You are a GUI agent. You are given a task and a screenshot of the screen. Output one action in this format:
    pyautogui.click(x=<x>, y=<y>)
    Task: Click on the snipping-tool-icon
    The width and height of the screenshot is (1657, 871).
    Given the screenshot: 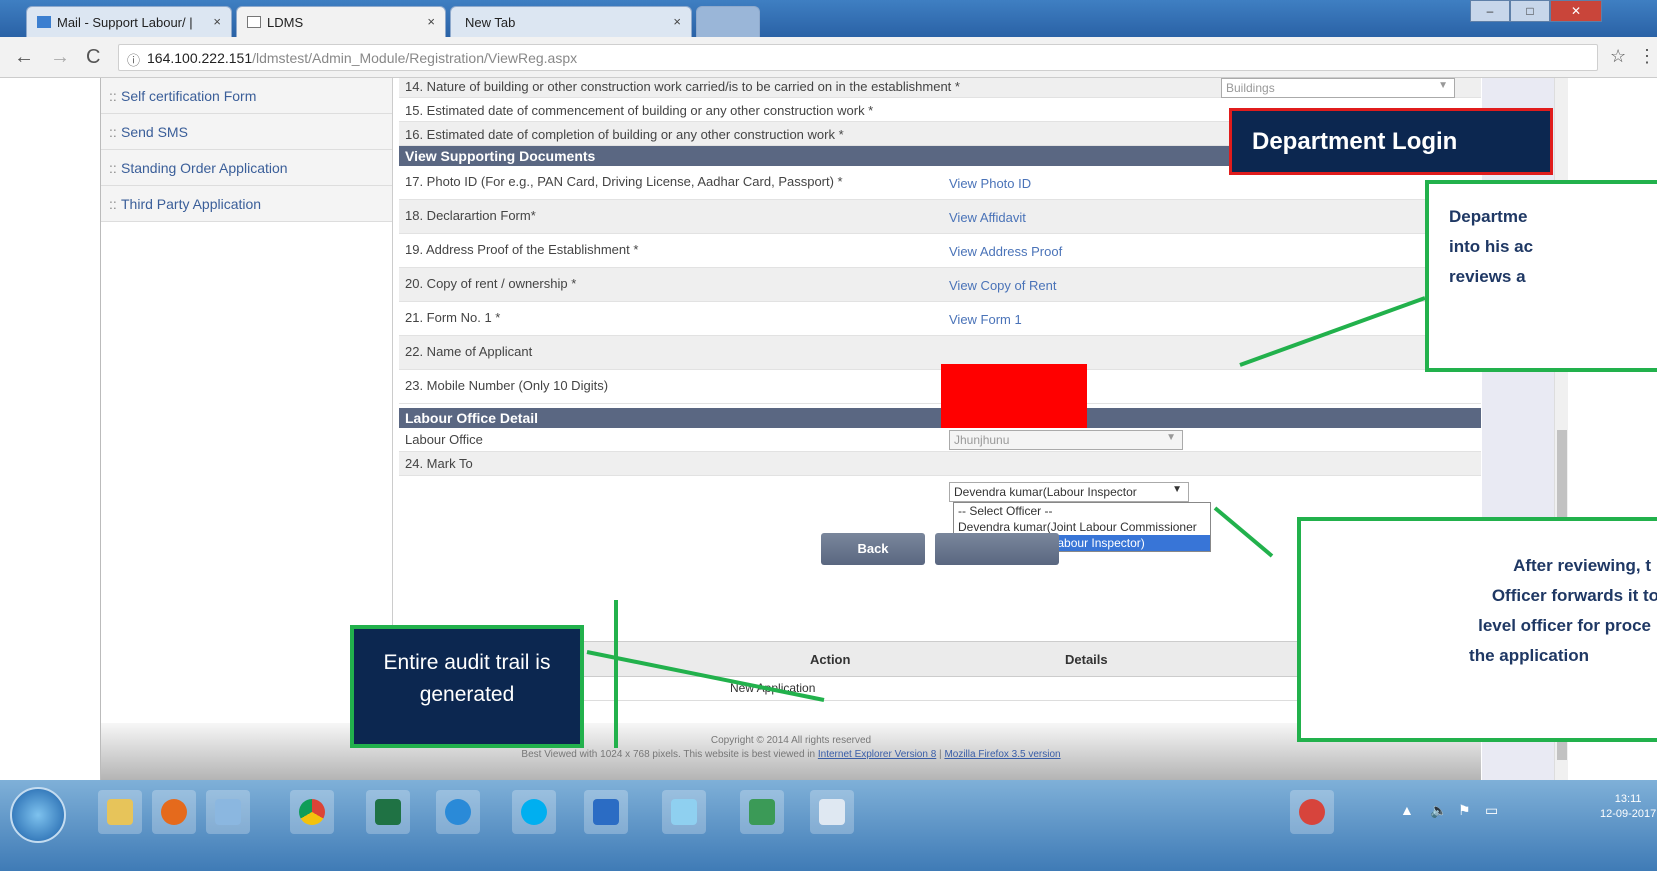 What is the action you would take?
    pyautogui.click(x=684, y=812)
    